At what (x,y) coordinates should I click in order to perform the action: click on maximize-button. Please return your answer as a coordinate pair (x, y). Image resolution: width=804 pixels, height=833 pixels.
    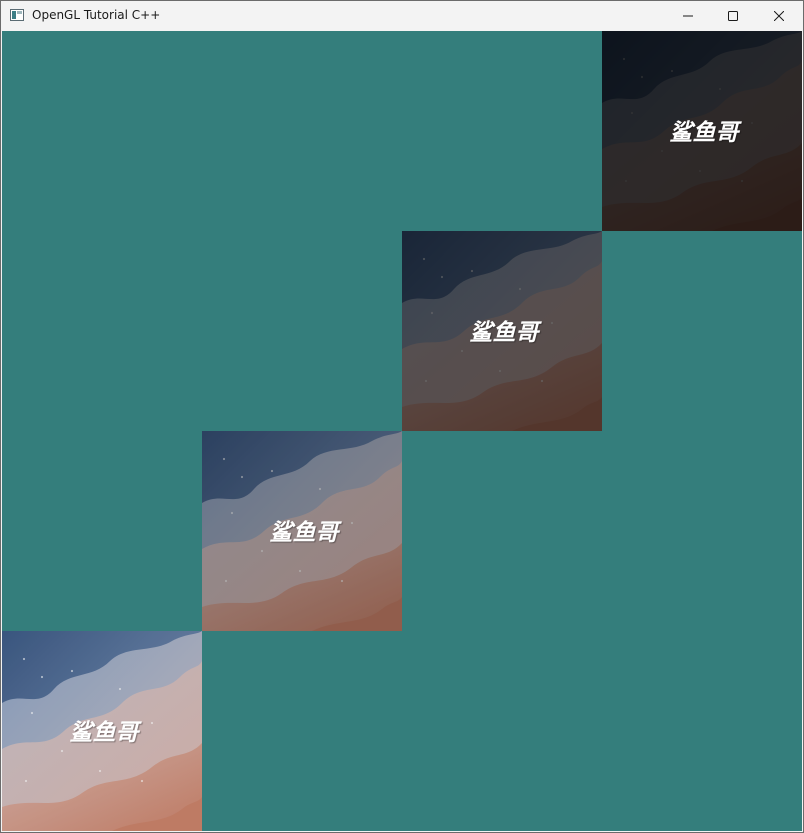
    Looking at the image, I should click on (733, 16).